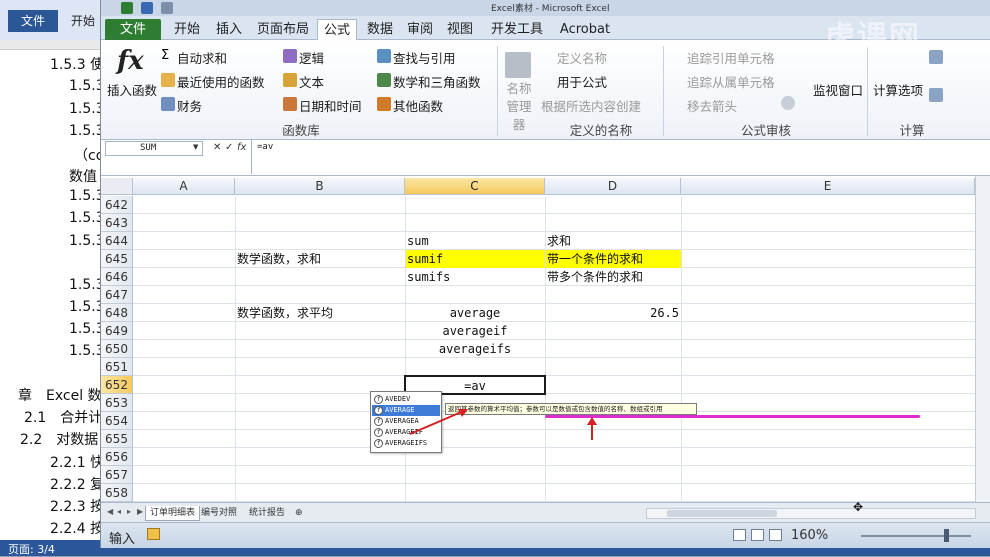 The height and width of the screenshot is (557, 990). What do you see at coordinates (438, 422) in the screenshot?
I see `annotation-arrow-left` at bounding box center [438, 422].